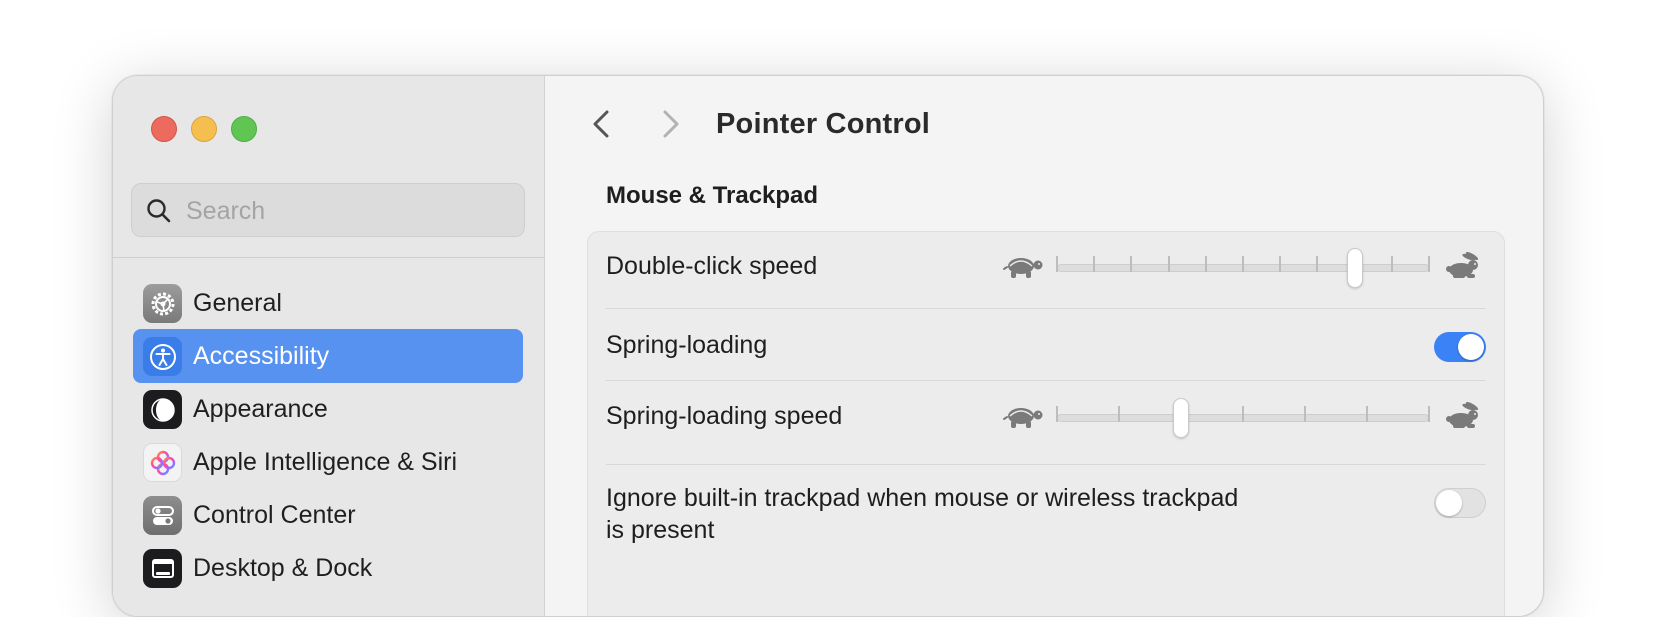  I want to click on sidebar-item-control-center: Control Center, so click(328, 515).